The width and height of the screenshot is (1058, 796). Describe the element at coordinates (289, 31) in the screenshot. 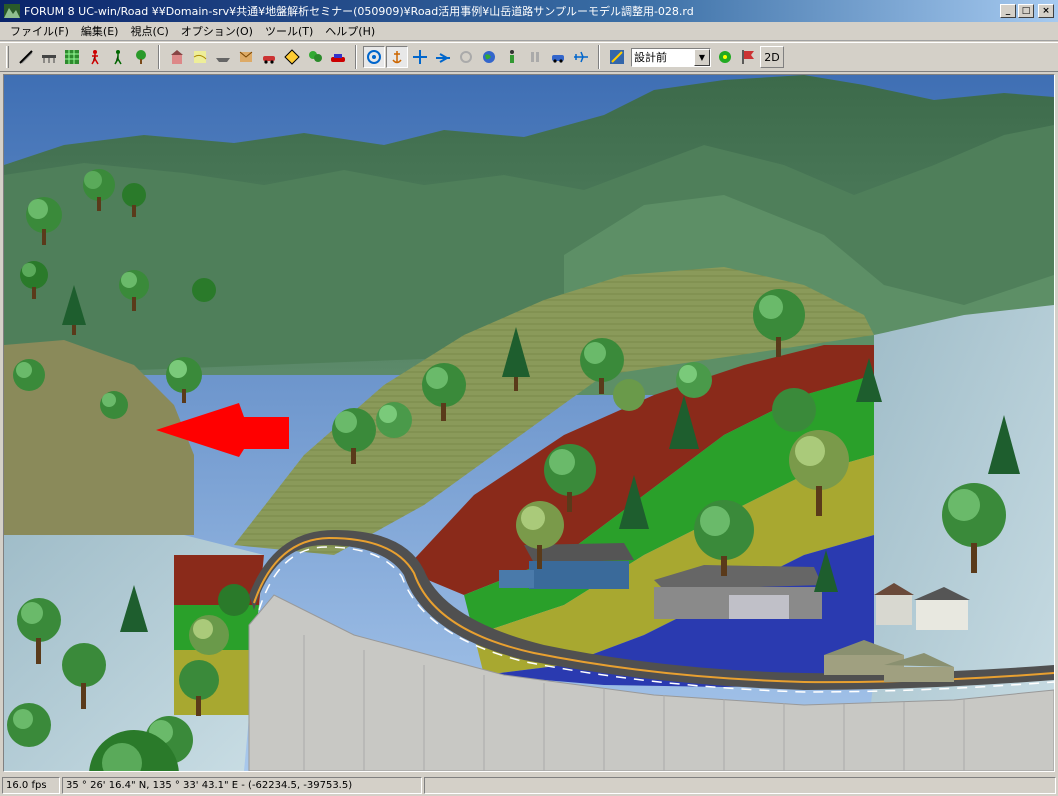

I see `menu-tools: ツール(T)` at that location.